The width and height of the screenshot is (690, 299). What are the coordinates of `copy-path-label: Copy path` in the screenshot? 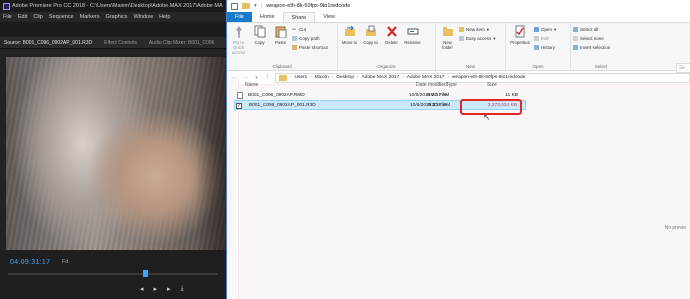 It's located at (309, 38).